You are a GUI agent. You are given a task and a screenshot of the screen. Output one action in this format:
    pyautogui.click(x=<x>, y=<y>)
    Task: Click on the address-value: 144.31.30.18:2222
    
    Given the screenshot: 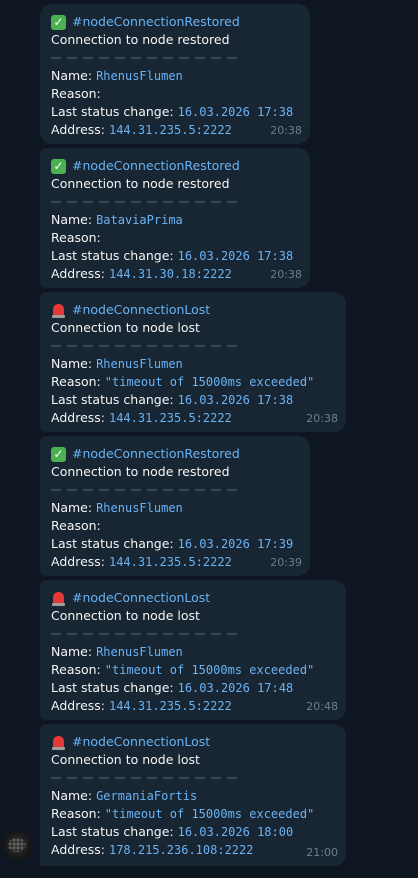 What is the action you would take?
    pyautogui.click(x=170, y=274)
    